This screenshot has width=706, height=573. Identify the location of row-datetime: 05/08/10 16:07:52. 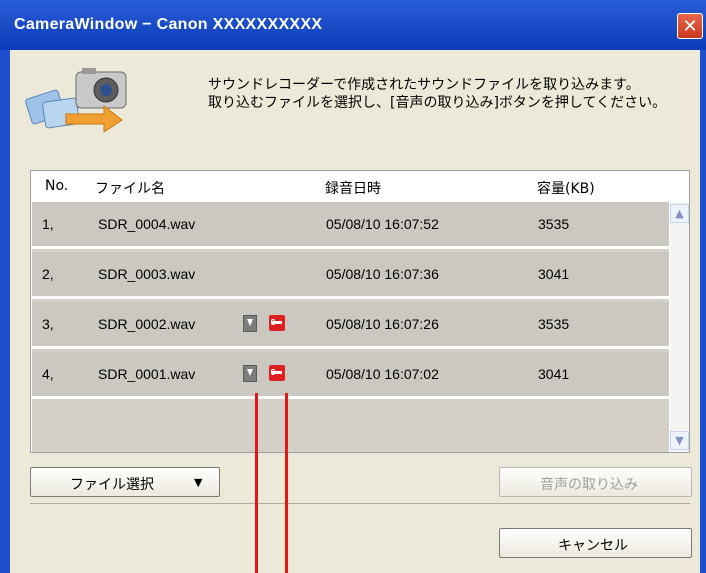
(382, 224).